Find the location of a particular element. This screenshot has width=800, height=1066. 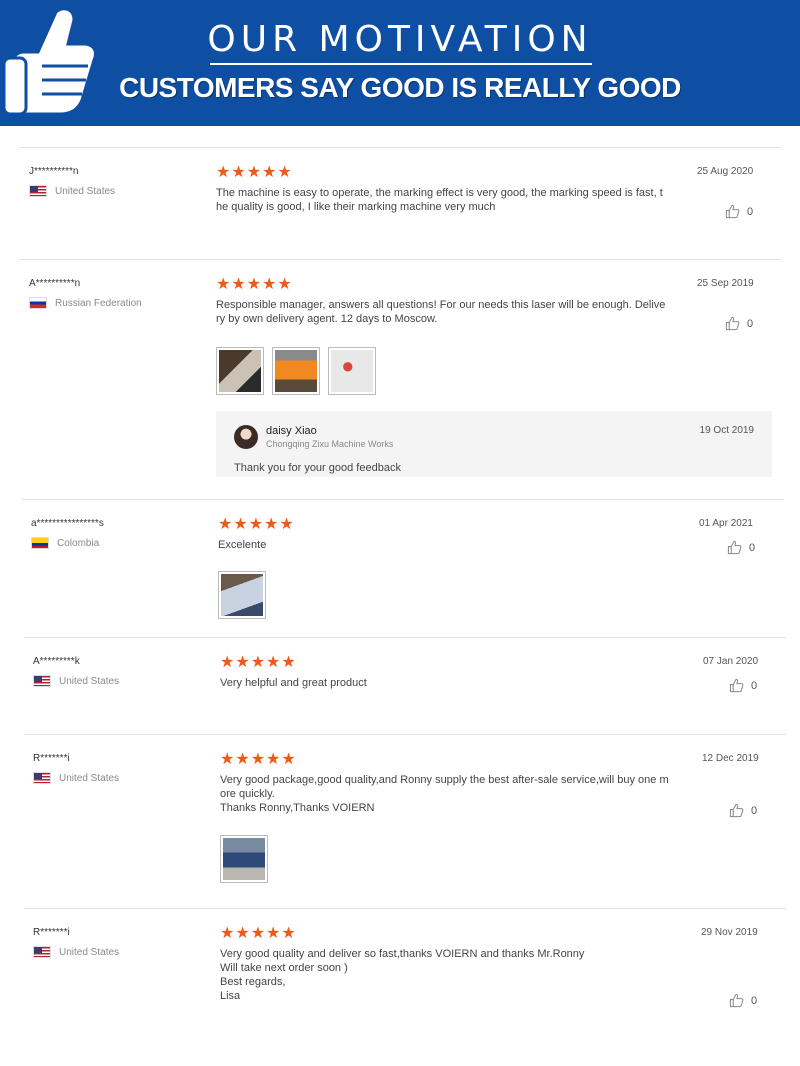

russia-flag-icon is located at coordinates (38, 303).